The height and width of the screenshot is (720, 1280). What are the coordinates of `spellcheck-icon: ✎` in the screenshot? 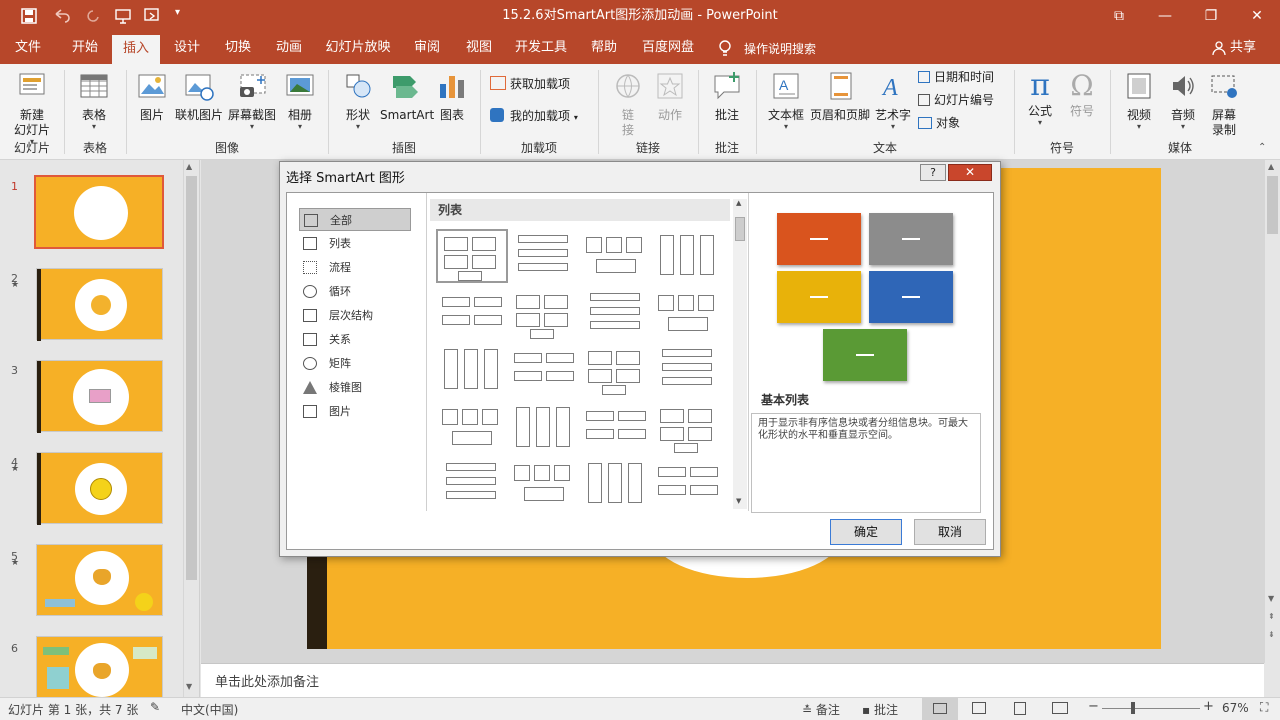 It's located at (155, 707).